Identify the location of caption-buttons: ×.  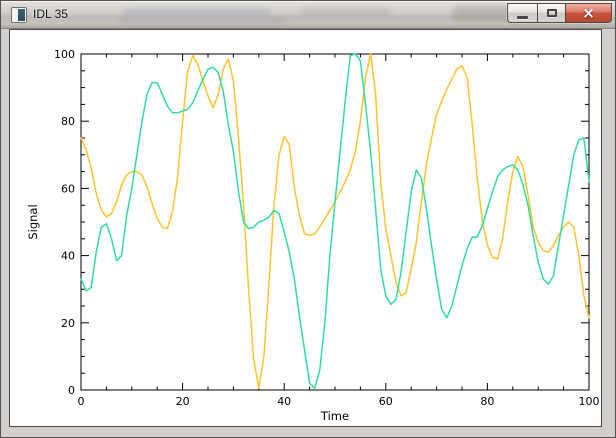
(559, 13).